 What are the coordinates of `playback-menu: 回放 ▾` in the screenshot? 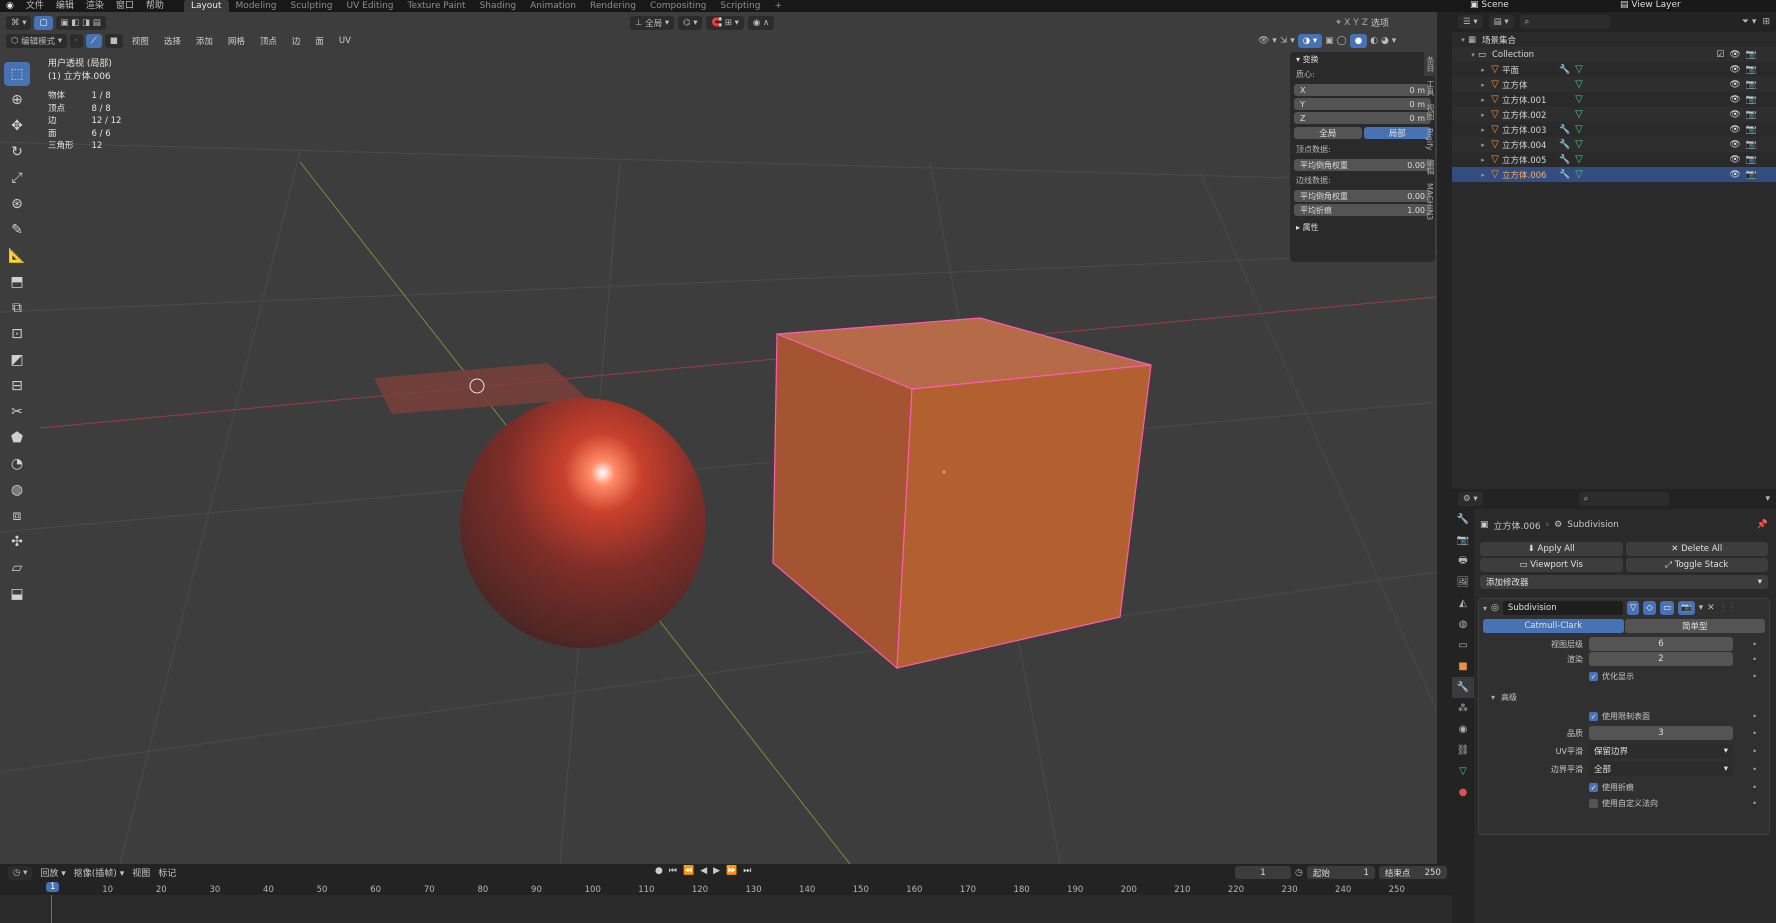 It's located at (52, 872).